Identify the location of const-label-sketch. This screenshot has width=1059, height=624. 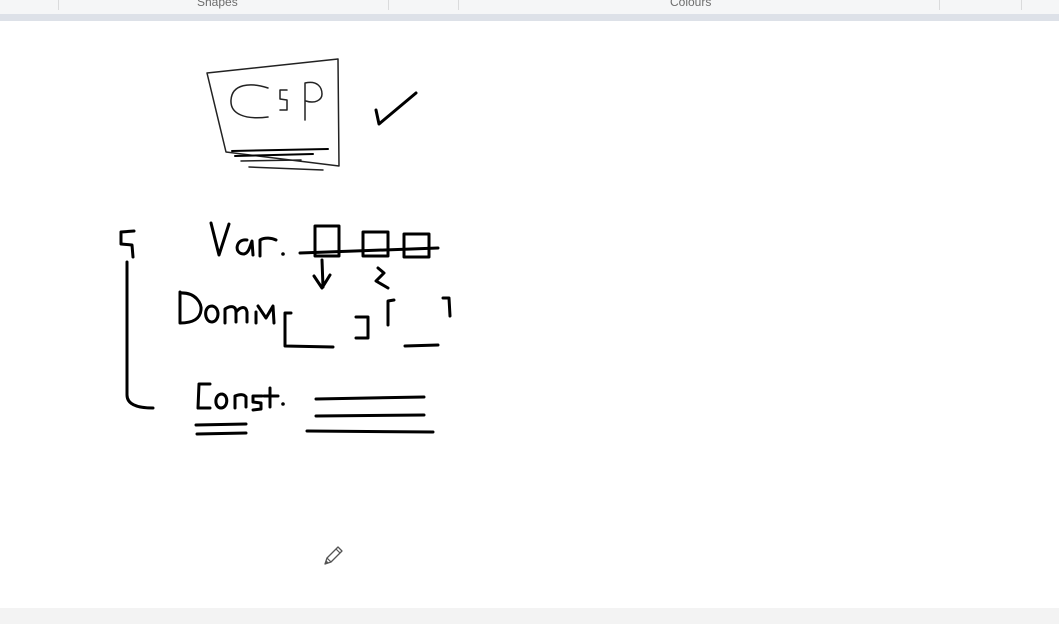
(239, 409).